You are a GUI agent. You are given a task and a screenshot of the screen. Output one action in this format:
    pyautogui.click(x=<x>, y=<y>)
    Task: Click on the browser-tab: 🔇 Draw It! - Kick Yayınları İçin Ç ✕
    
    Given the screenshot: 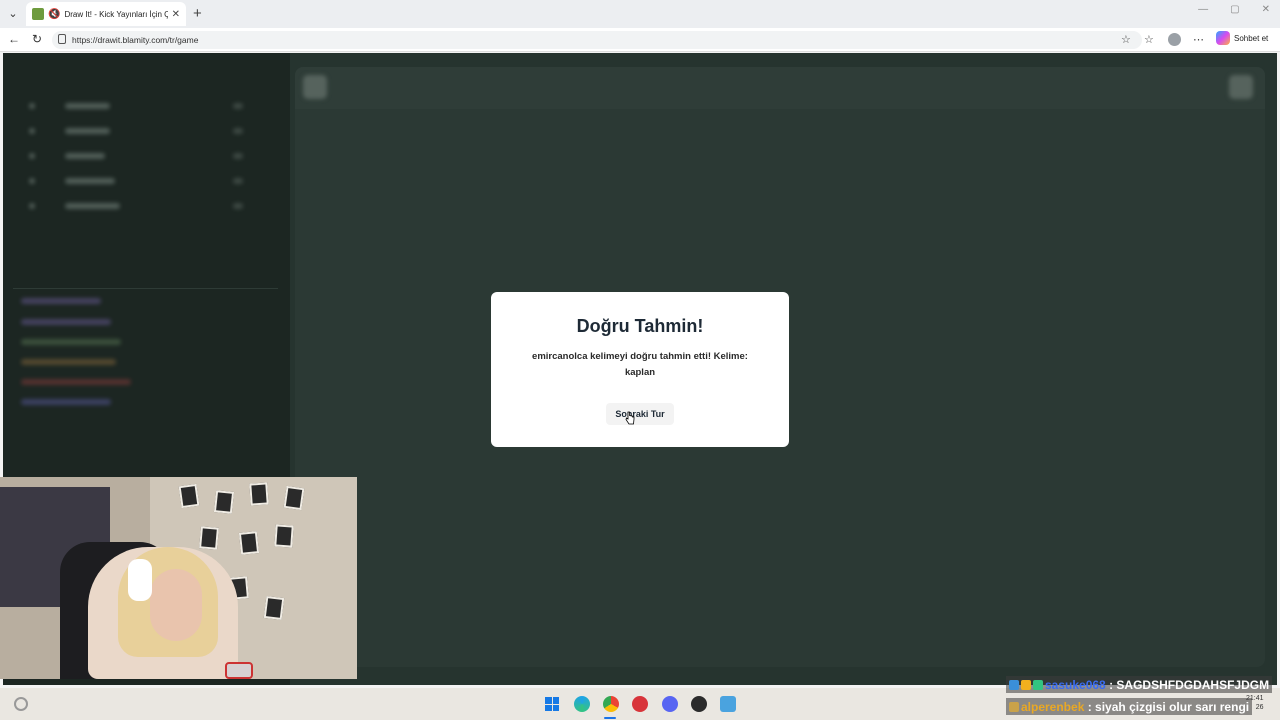 What is the action you would take?
    pyautogui.click(x=106, y=14)
    